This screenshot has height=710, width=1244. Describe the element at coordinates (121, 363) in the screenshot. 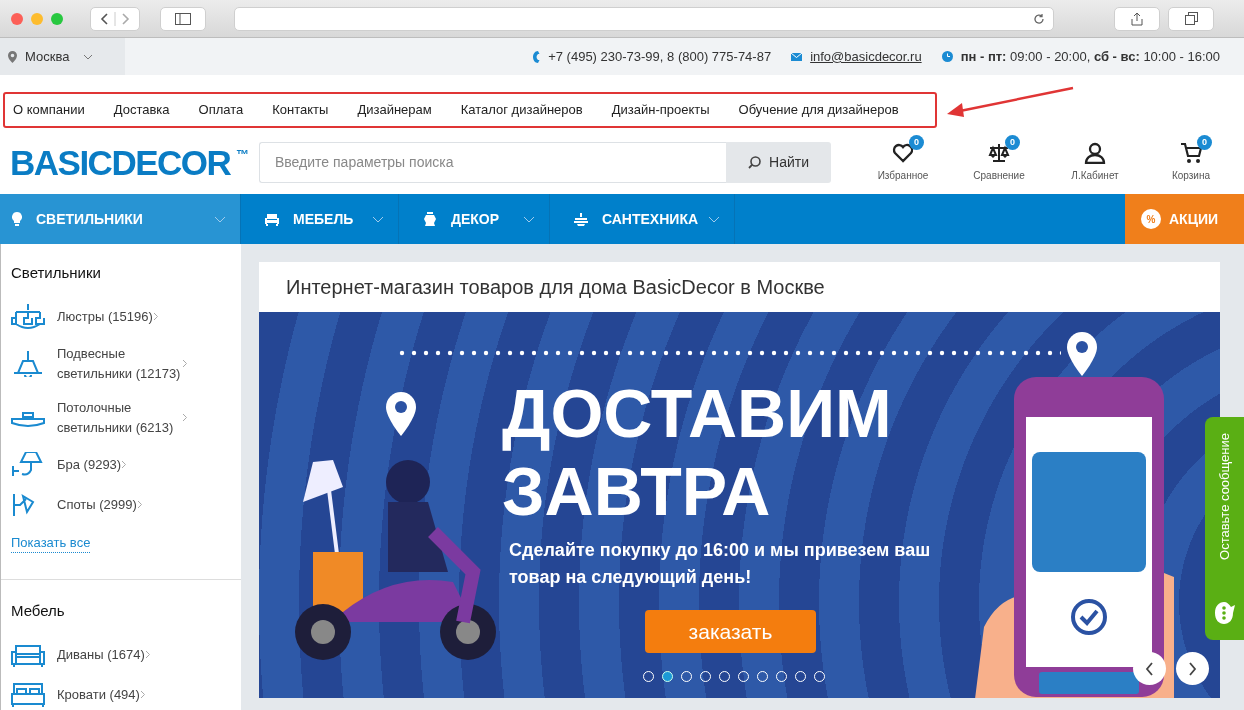

I see `sidebar-category-link: Подвесные светильники (12173)` at that location.